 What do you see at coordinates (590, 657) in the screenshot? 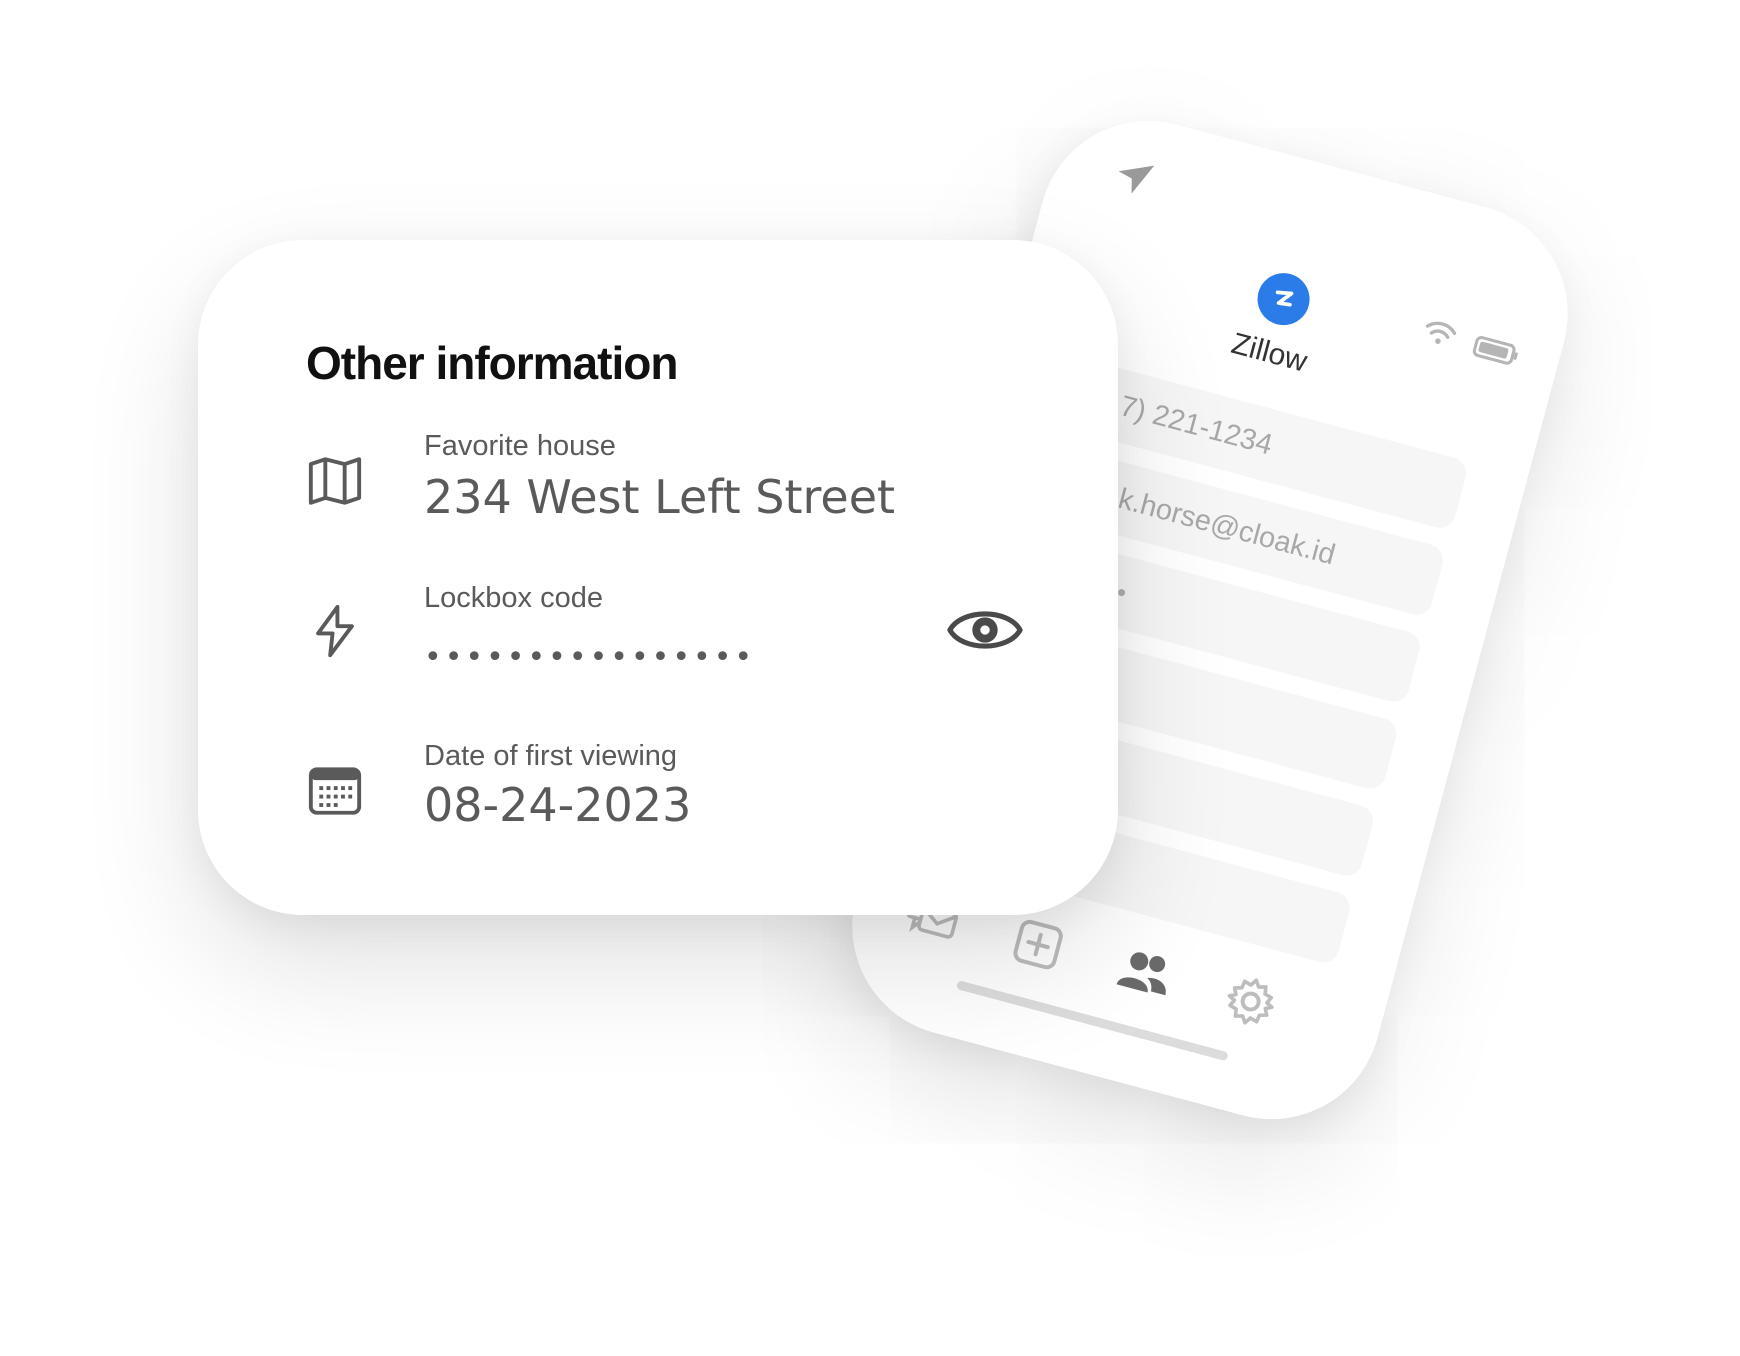
I see `lockbox-code-value: ••••••••••••••••` at bounding box center [590, 657].